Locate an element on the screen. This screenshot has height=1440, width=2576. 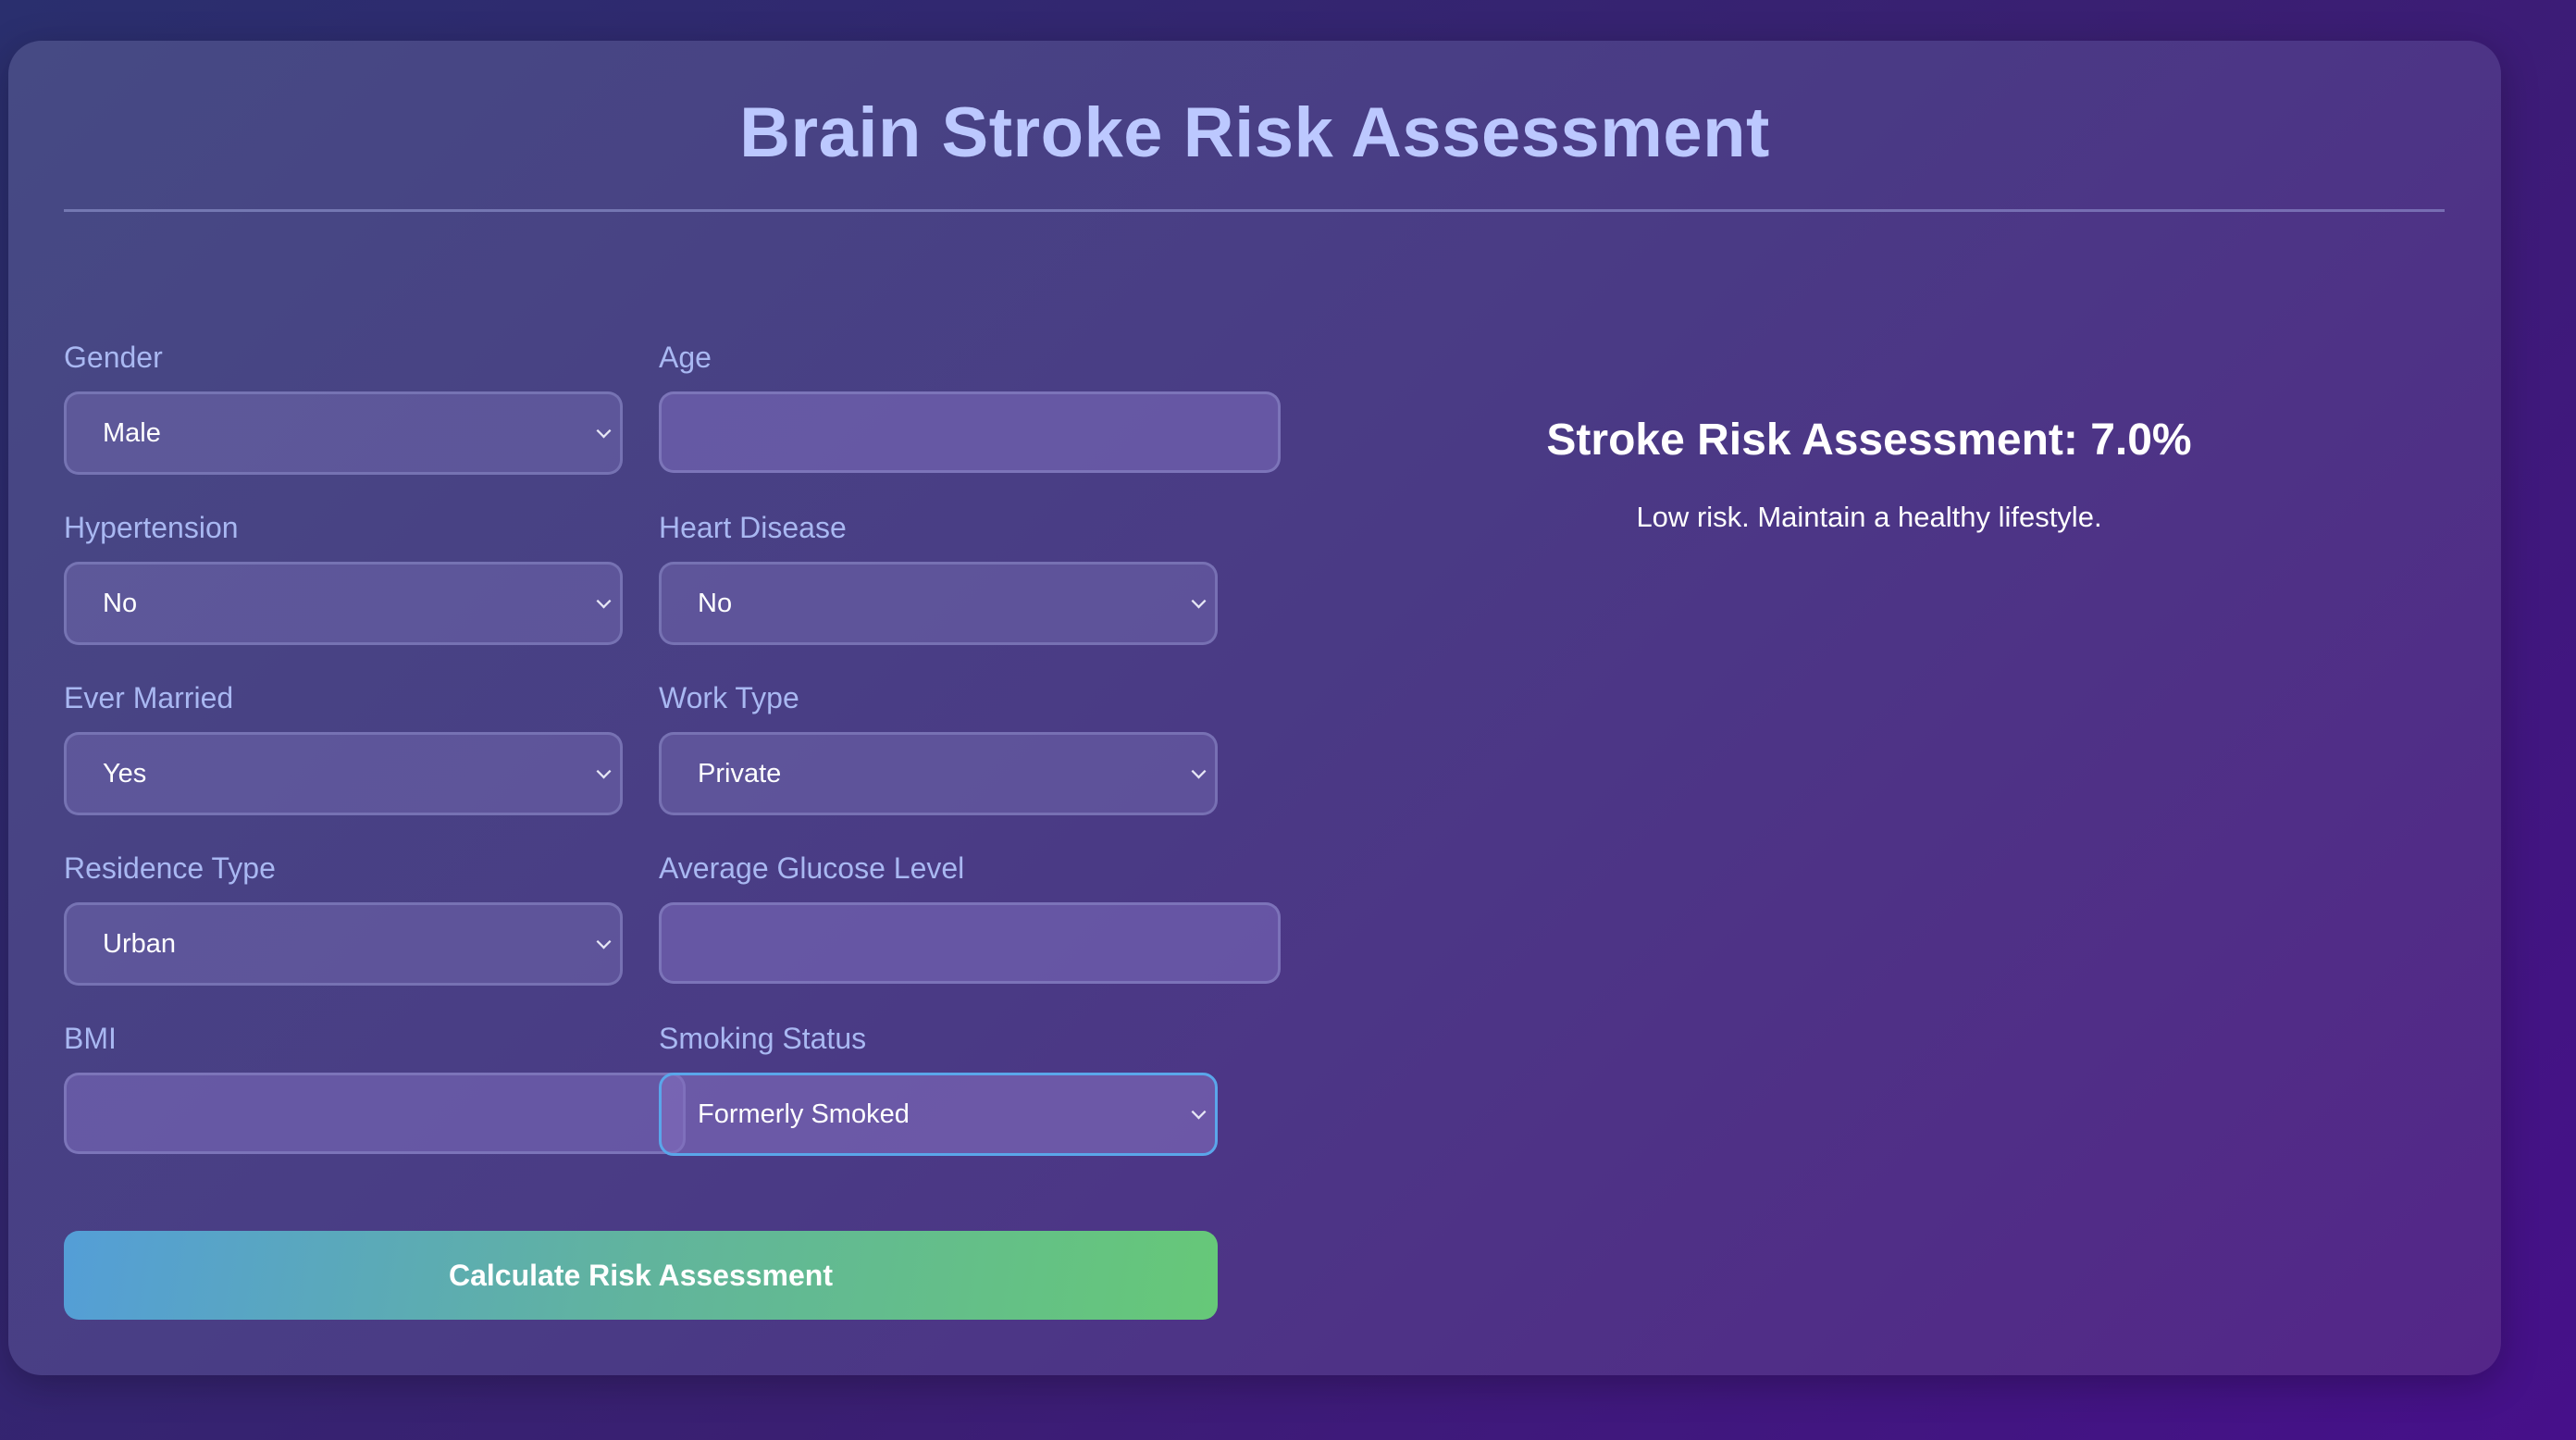
residence-type-select-value: Urban is located at coordinates (139, 943).